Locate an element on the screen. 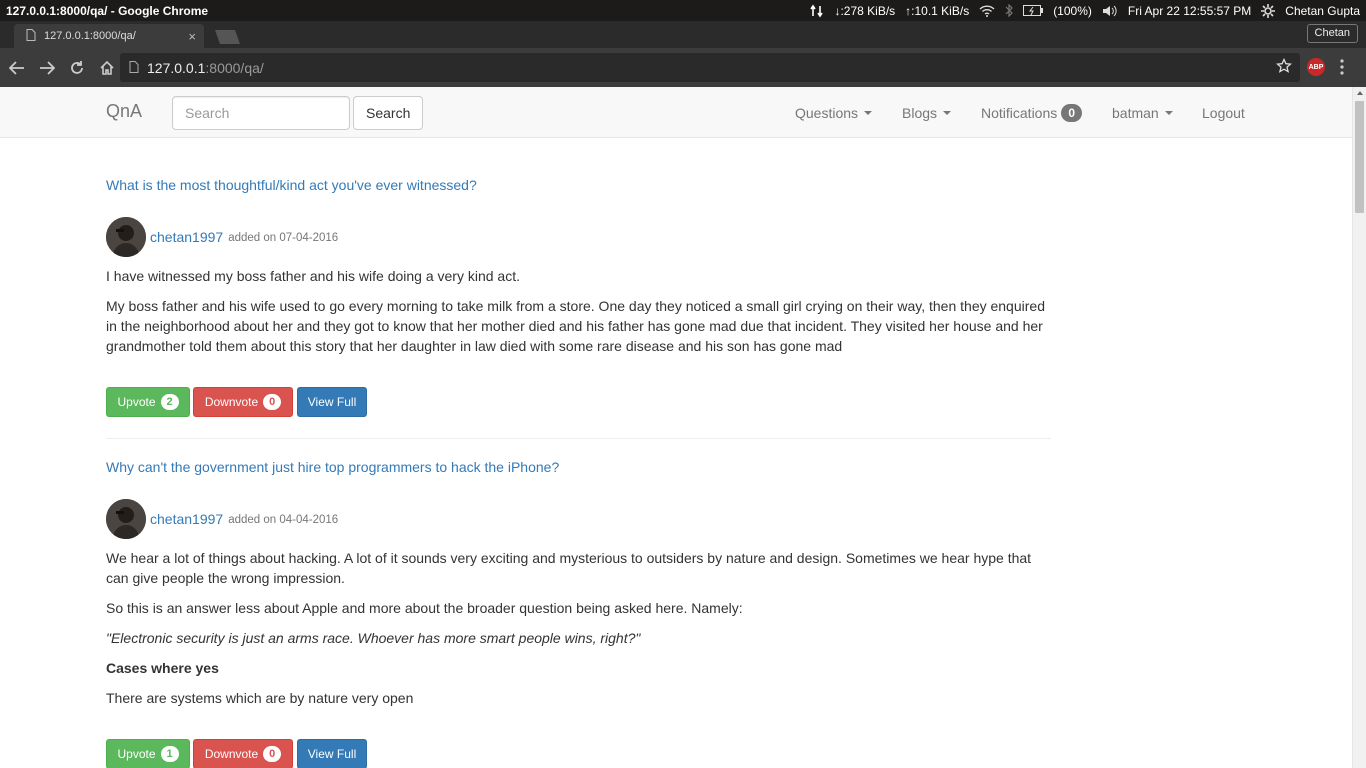 The width and height of the screenshot is (1366, 768). scroll-up-arrow-icon is located at coordinates (1360, 93).